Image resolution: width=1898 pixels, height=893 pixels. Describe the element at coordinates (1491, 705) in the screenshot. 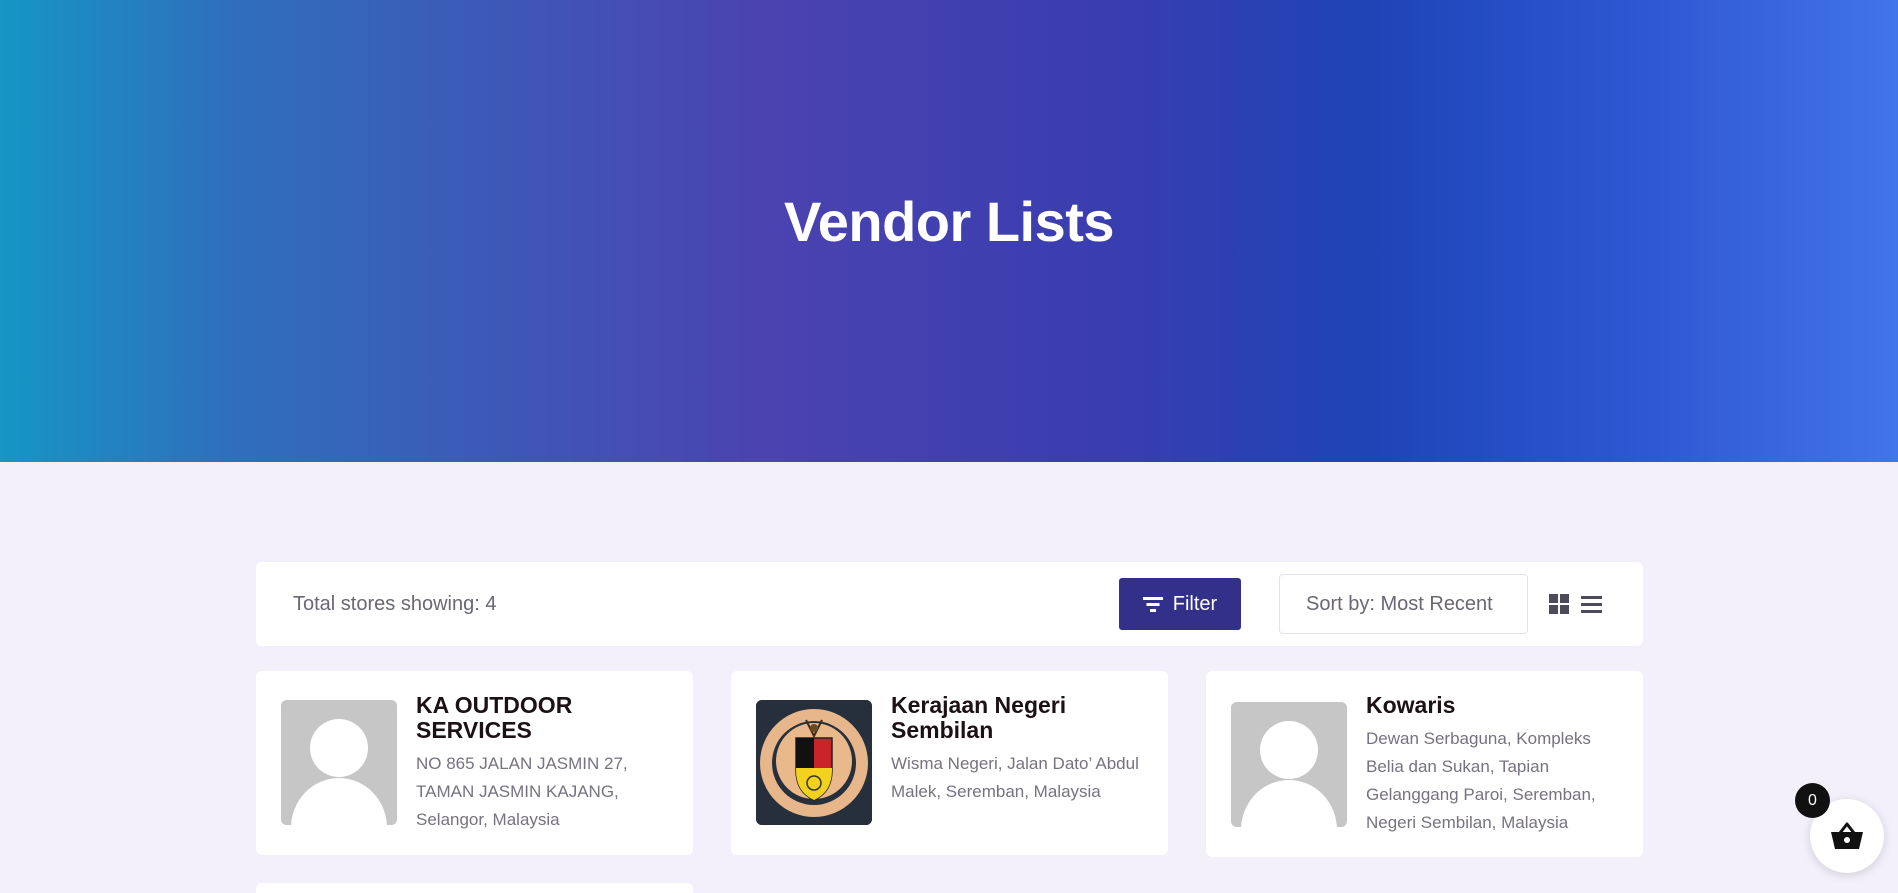

I see `store-name: Kowaris` at that location.